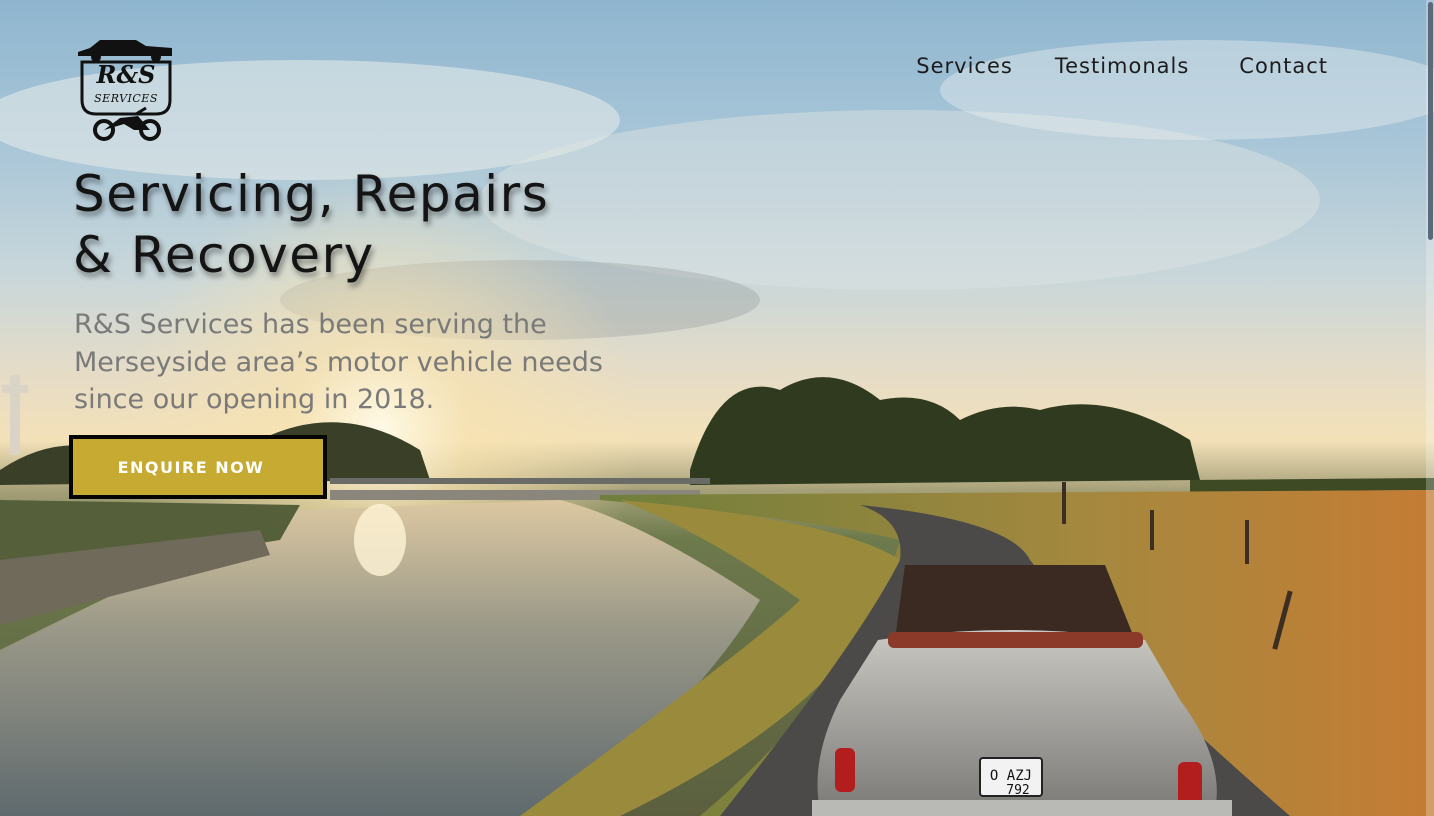 This screenshot has width=1434, height=816. Describe the element at coordinates (198, 467) in the screenshot. I see `enquire-now-button: ENQUIRE NOW` at that location.